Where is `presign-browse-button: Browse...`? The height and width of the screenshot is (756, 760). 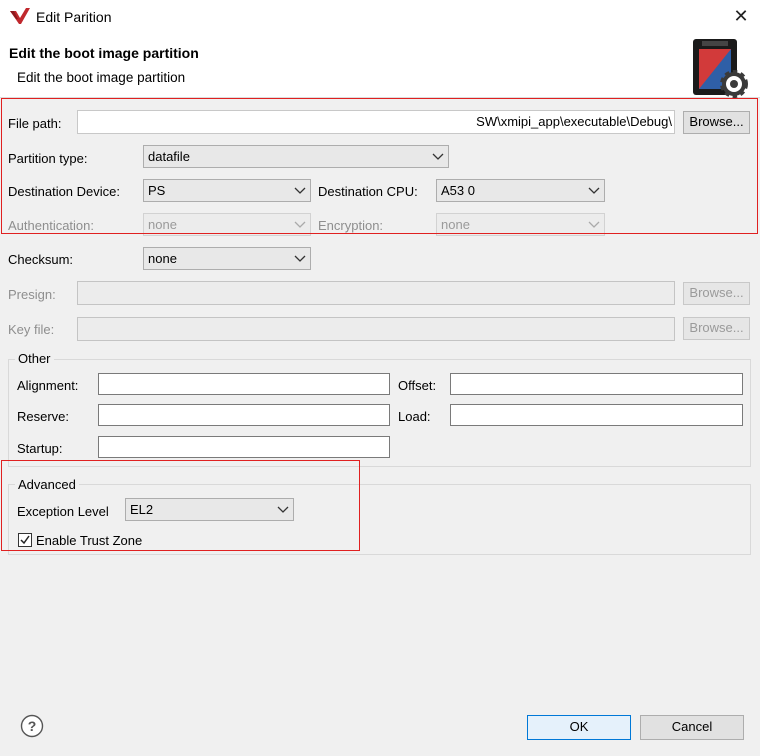
presign-browse-button: Browse... is located at coordinates (716, 293).